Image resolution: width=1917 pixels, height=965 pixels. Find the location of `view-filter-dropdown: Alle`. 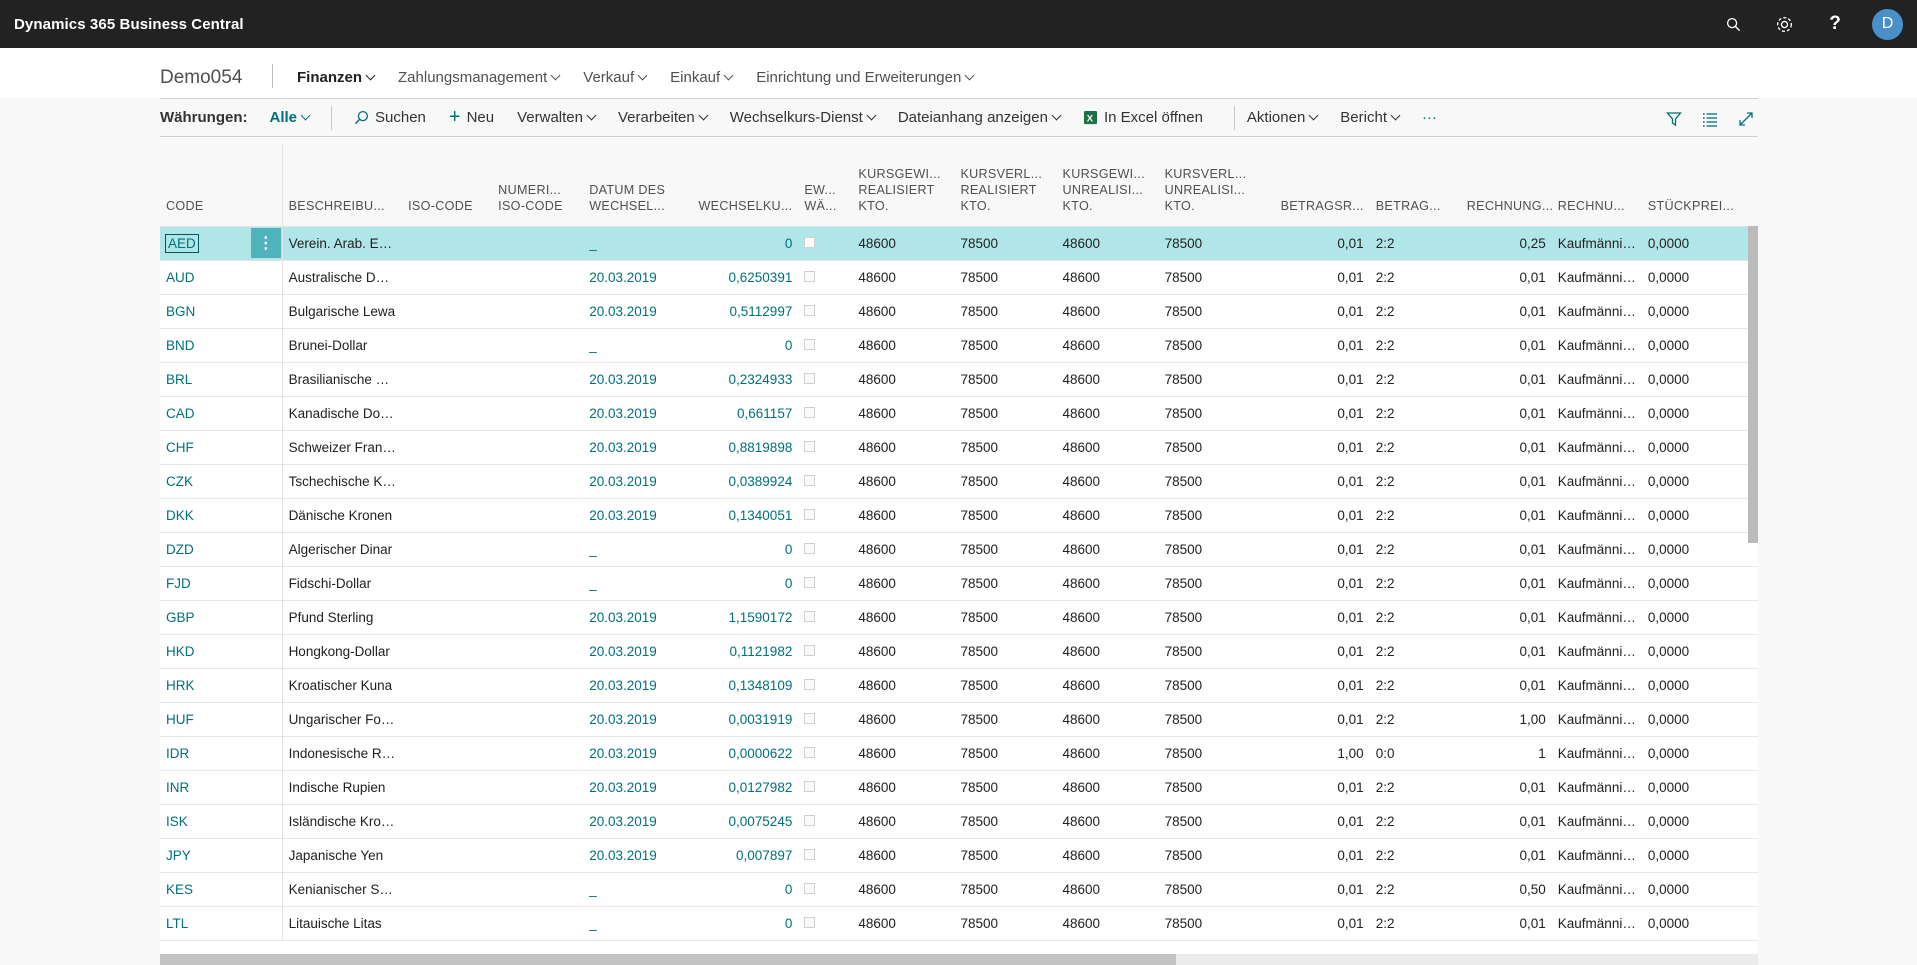

view-filter-dropdown: Alle is located at coordinates (290, 117).